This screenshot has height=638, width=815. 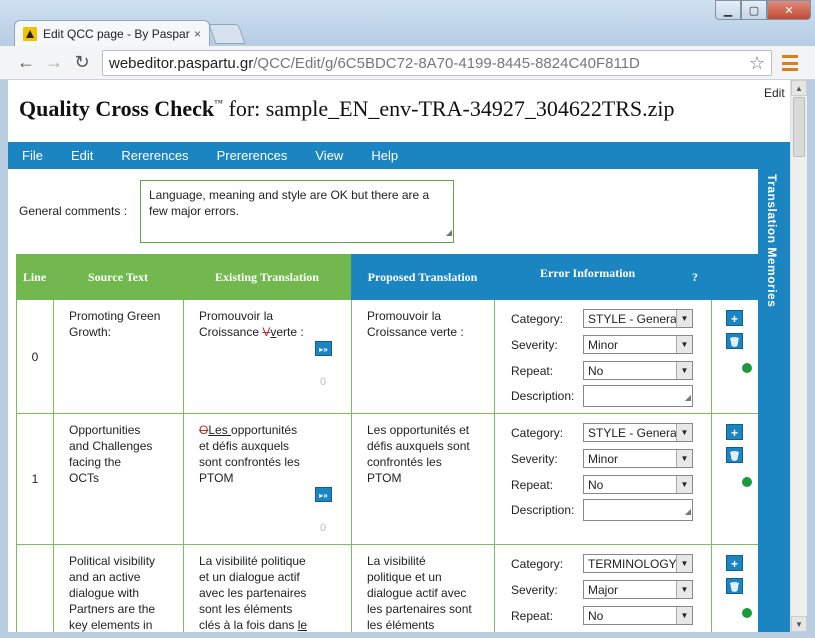 I want to click on bookmark-star-icon: ☆, so click(x=757, y=63).